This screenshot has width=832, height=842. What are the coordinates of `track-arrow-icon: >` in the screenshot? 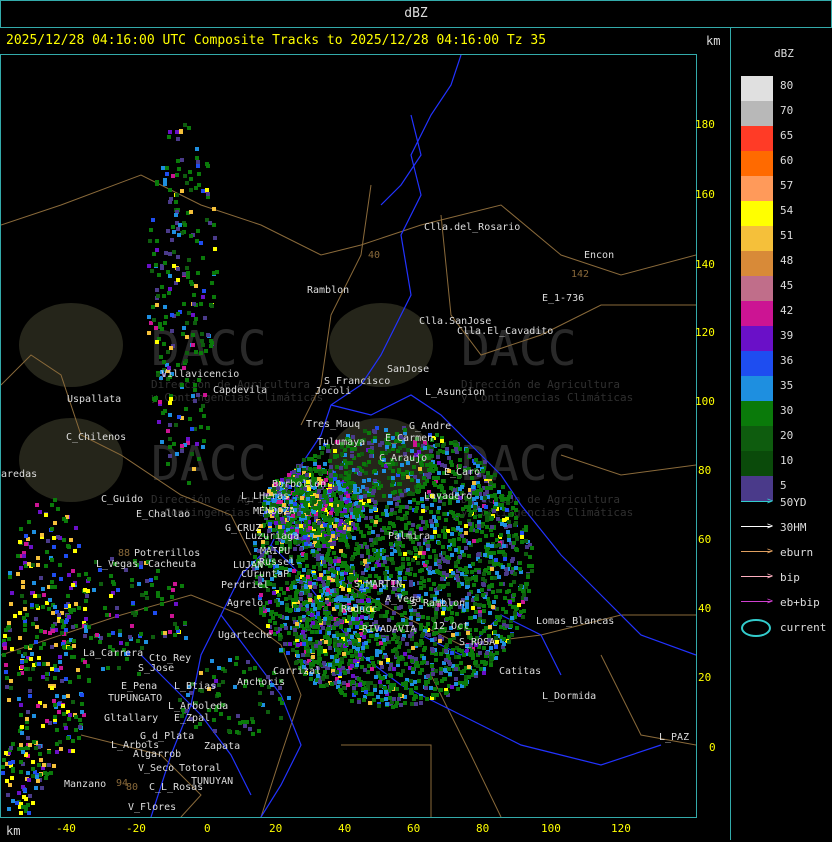 It's located at (757, 576).